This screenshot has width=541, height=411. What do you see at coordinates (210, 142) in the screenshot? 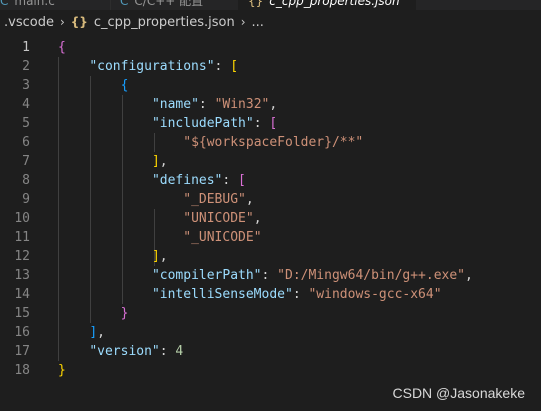
I see `code-text: "${workspaceFolder}/**"` at bounding box center [210, 142].